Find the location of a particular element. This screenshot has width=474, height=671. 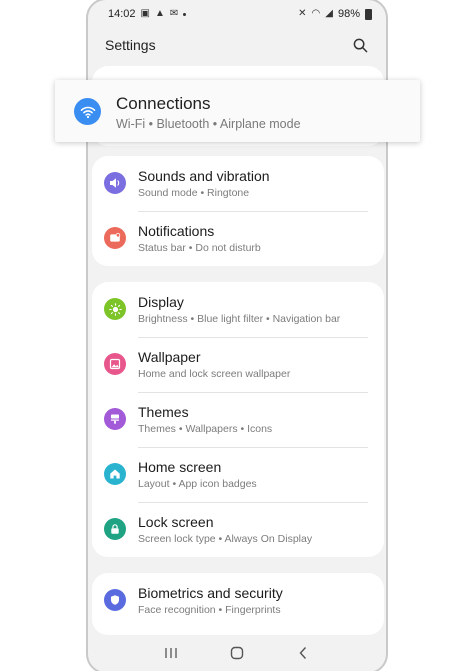

image-icon is located at coordinates (115, 364).